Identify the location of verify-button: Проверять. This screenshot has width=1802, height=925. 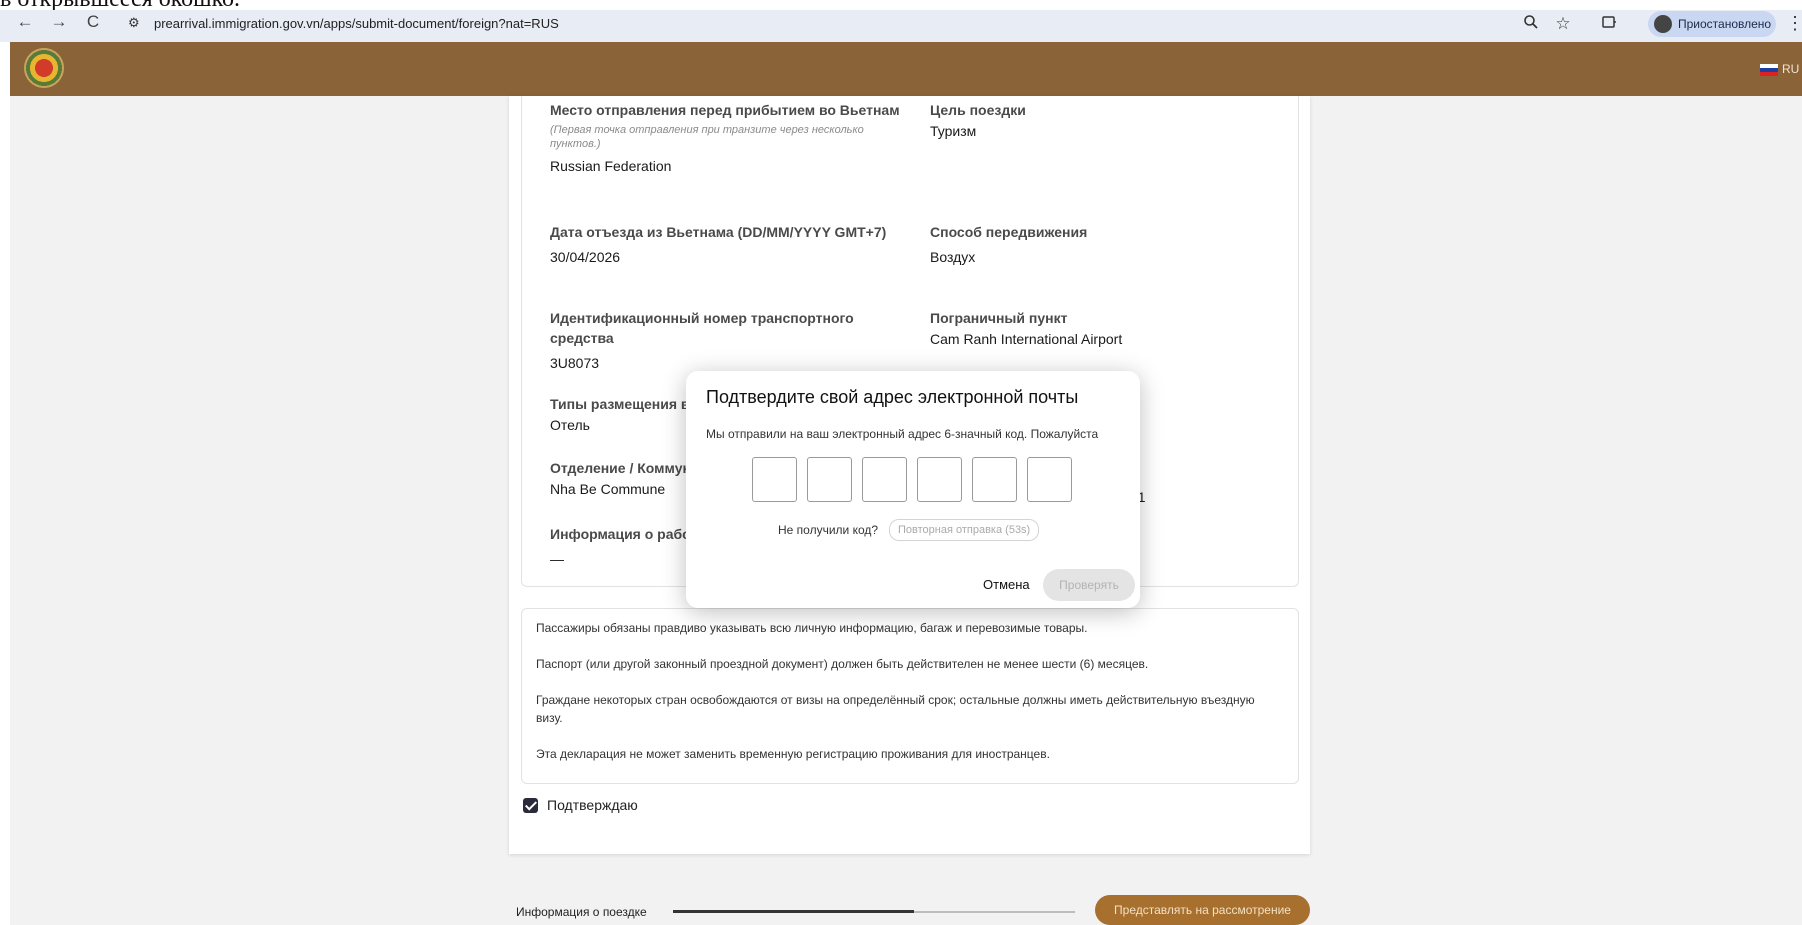
(1089, 585).